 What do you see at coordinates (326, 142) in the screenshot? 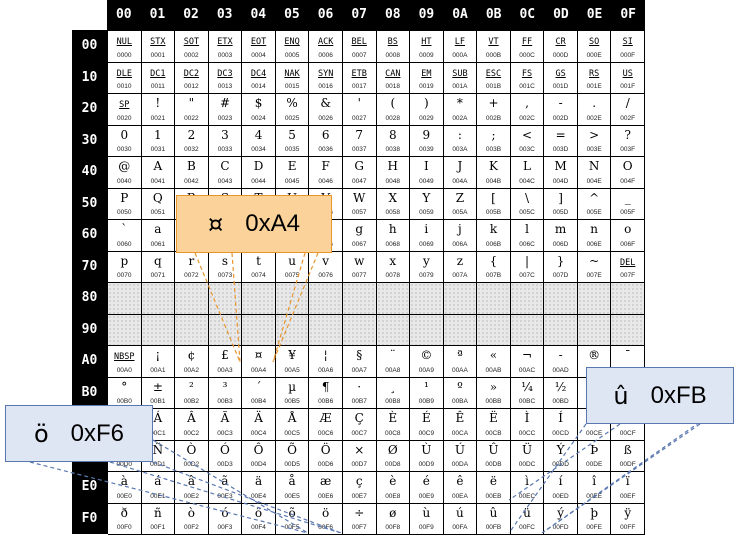
I see `code-cell: 60036` at bounding box center [326, 142].